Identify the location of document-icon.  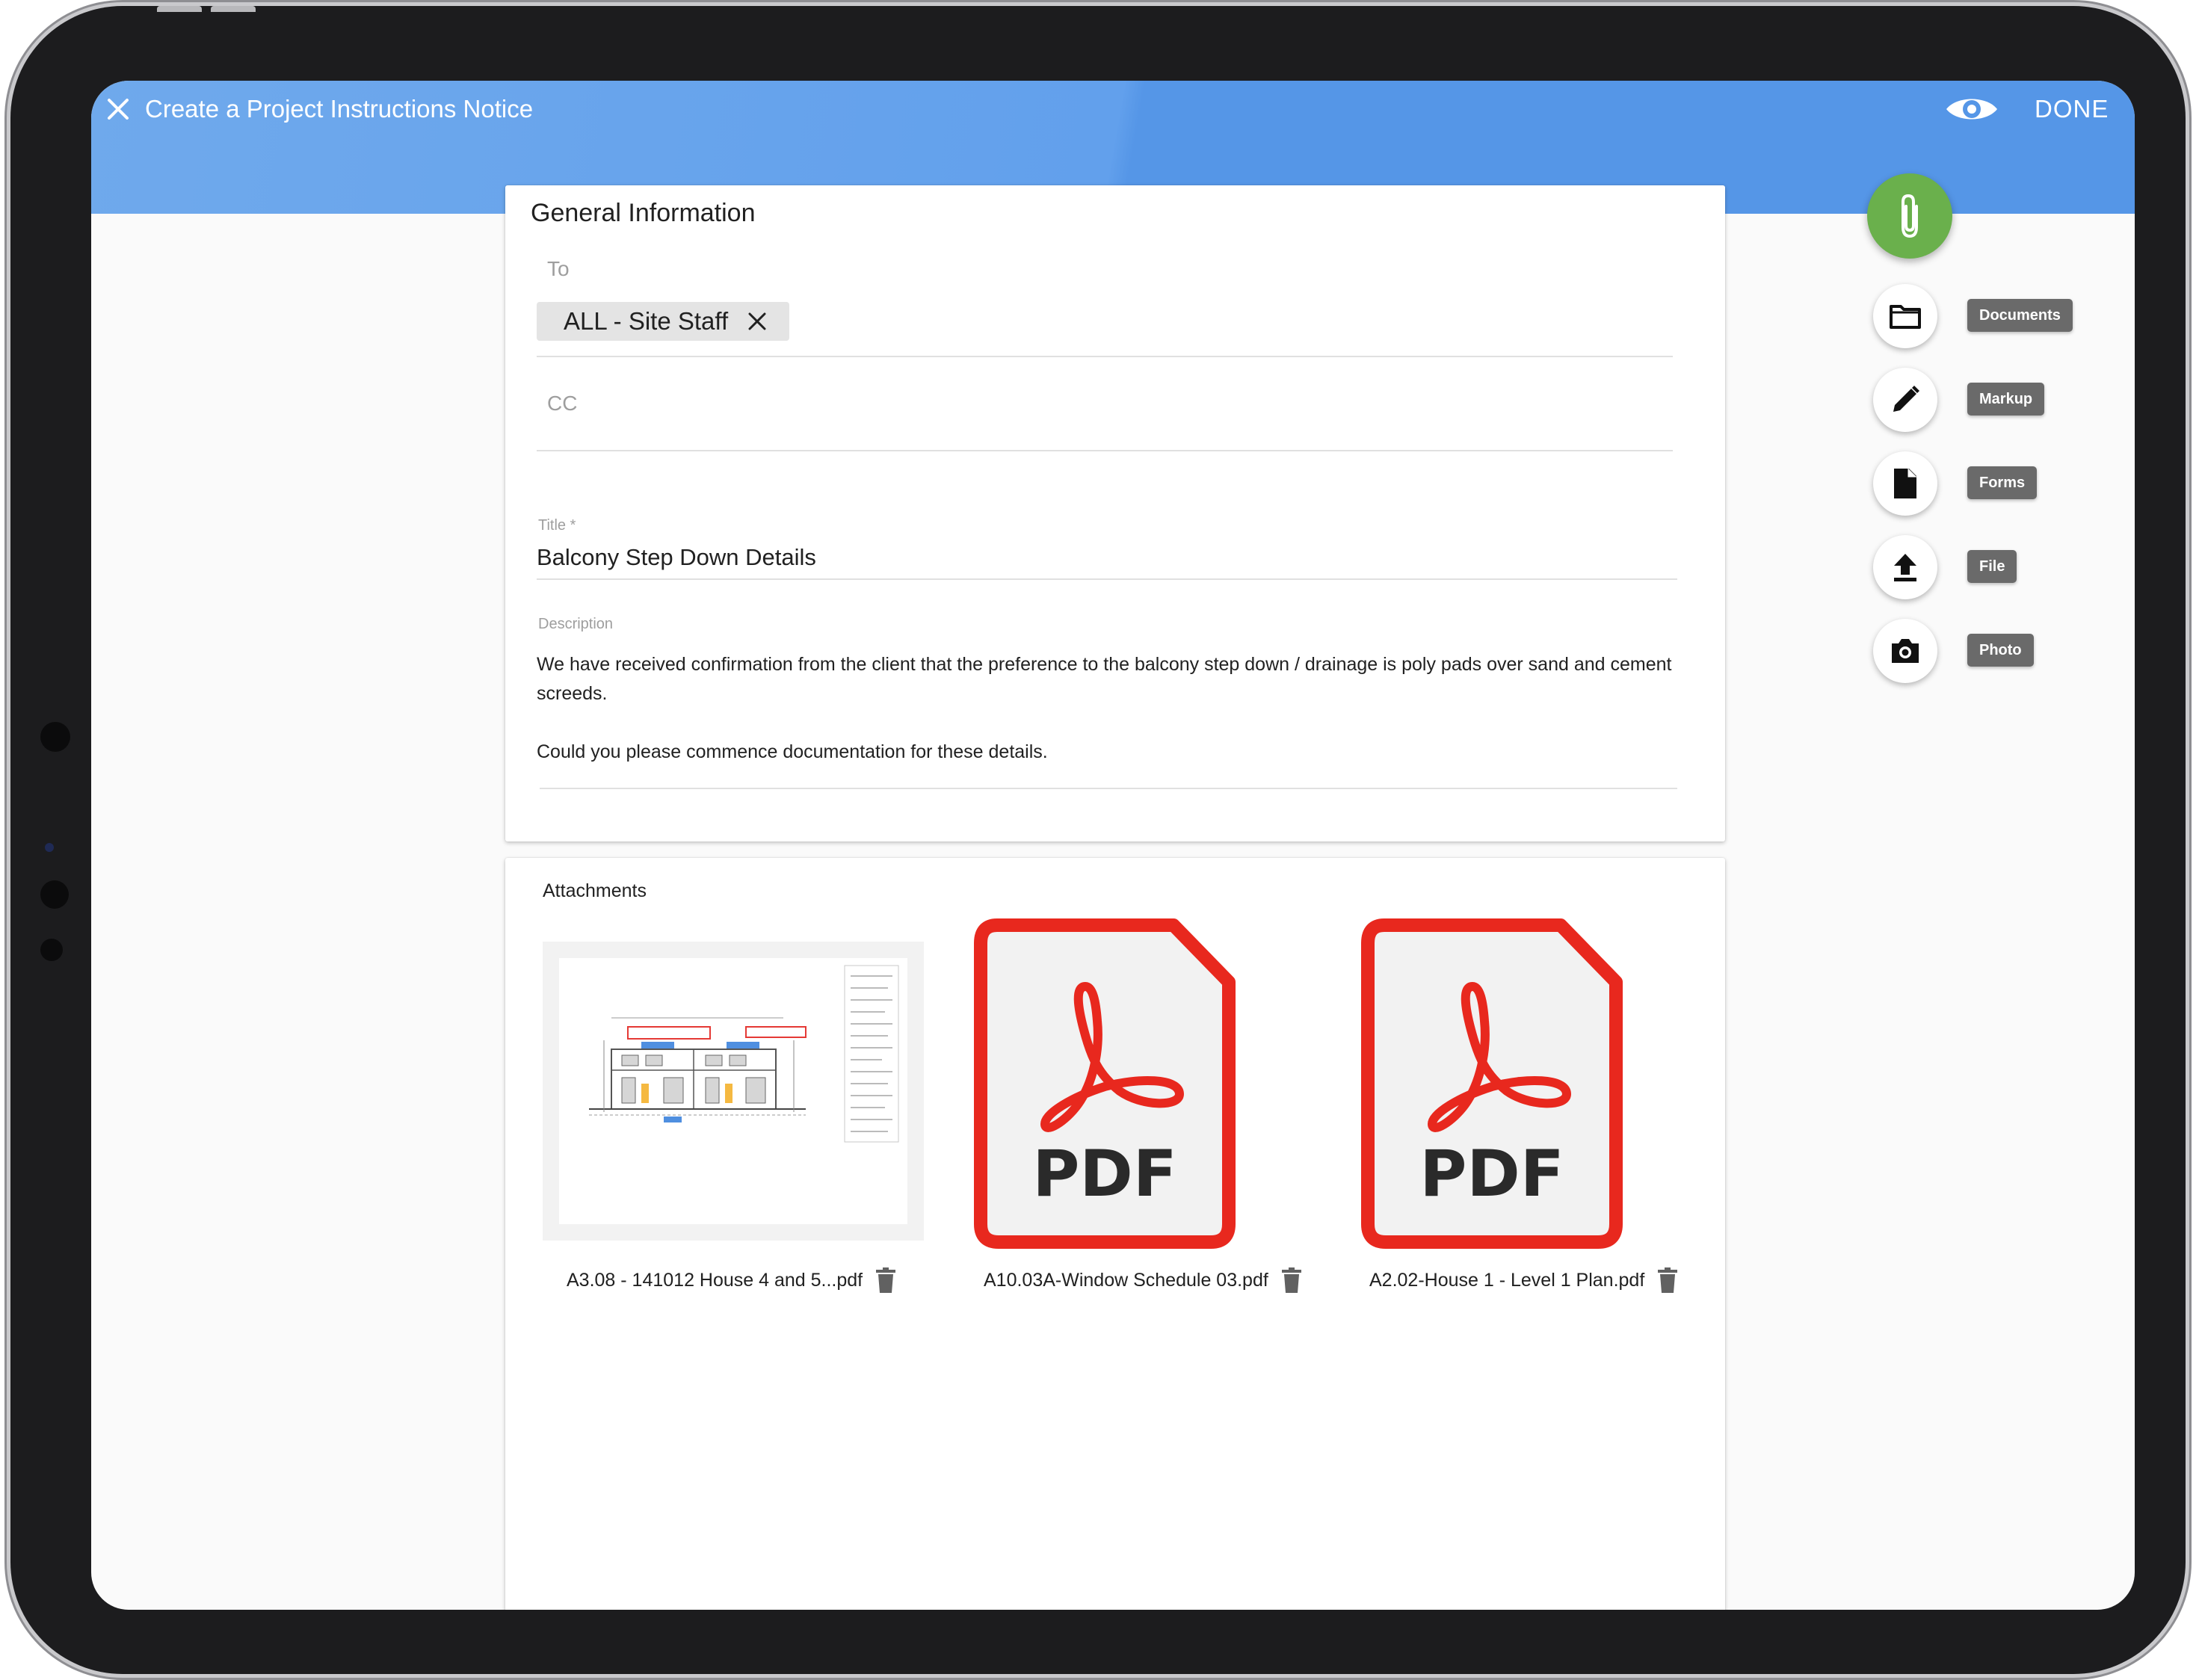
(1905, 483).